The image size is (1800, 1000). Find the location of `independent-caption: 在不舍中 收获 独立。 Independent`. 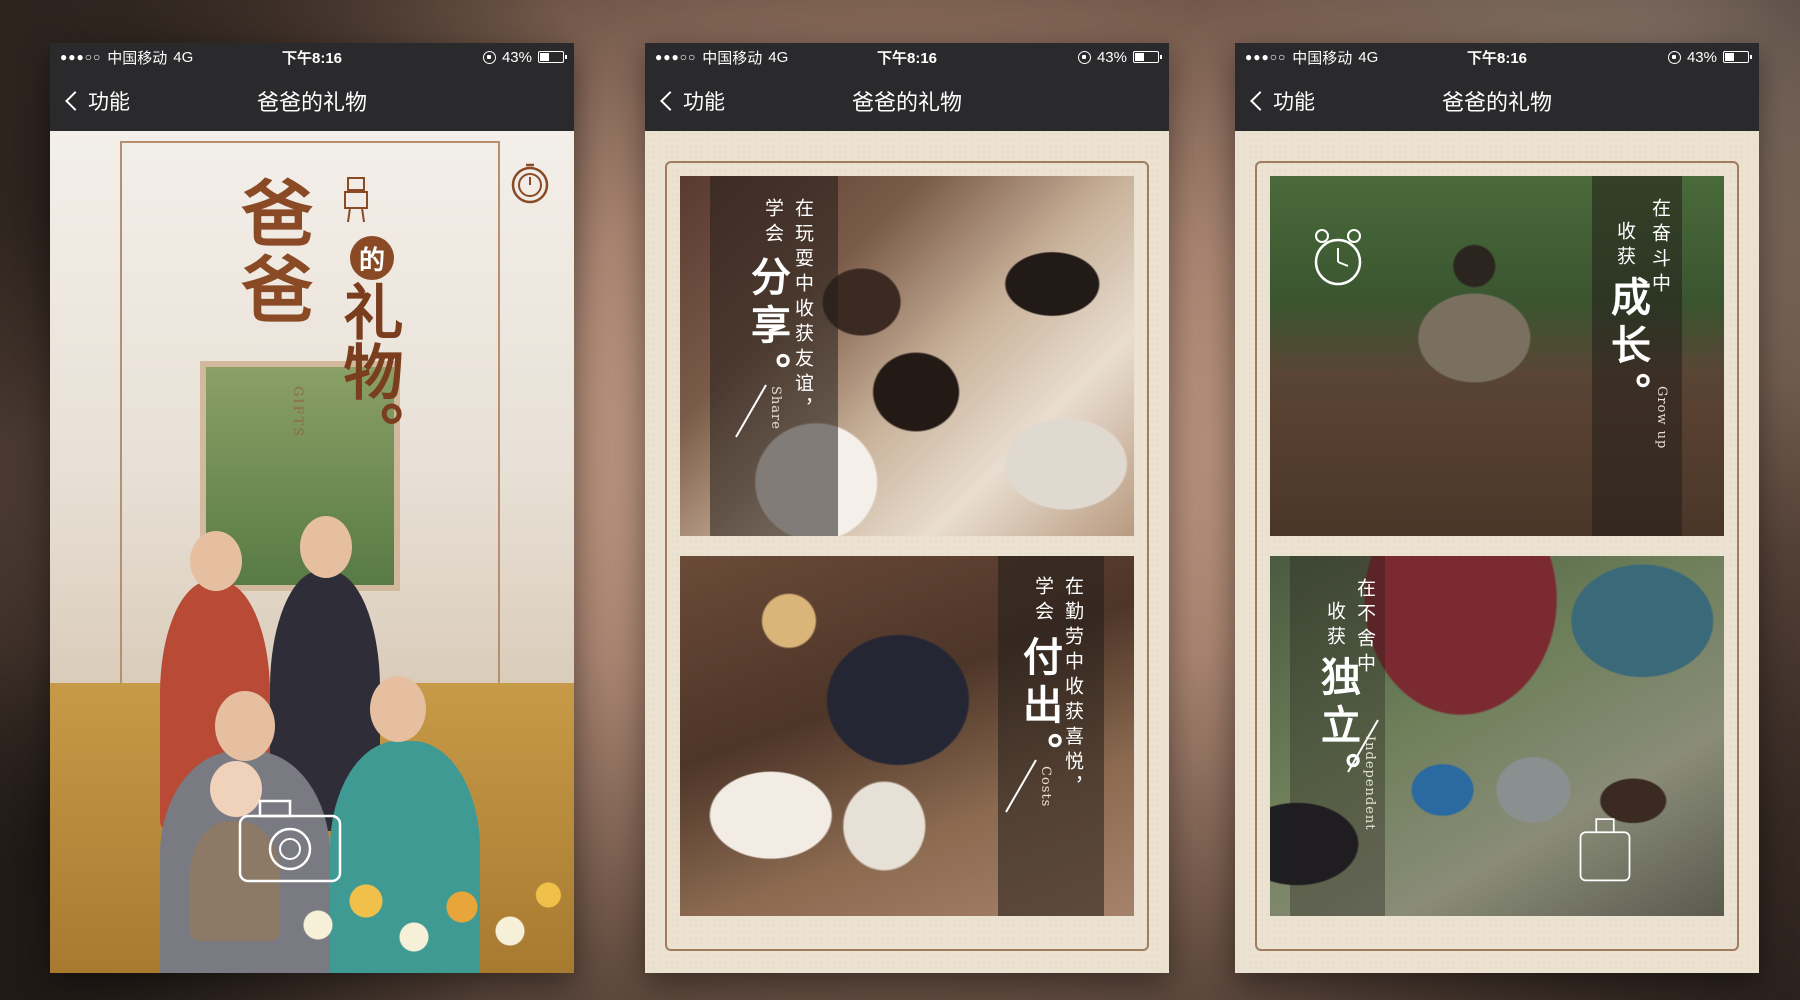

independent-caption: 在不舍中 收获 独立。 Independent is located at coordinates (1337, 736).